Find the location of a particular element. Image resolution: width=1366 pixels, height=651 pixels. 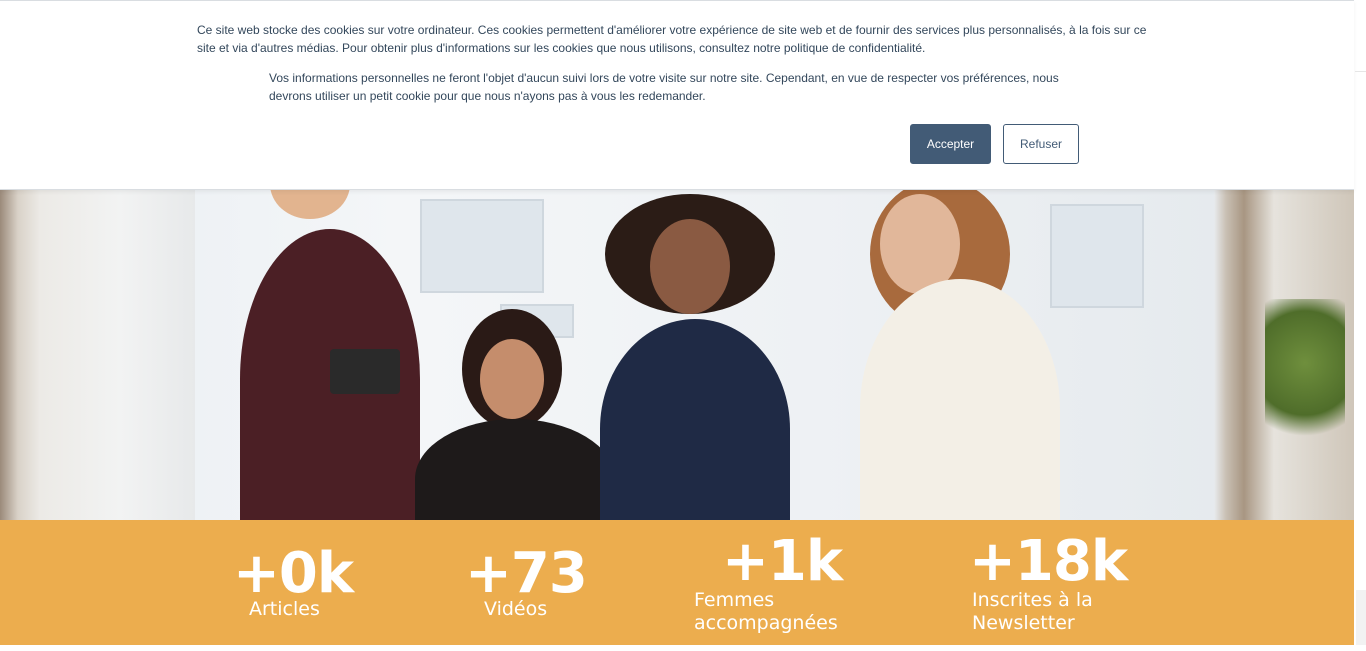

stat-articles: +0k Articles is located at coordinates (293, 581).